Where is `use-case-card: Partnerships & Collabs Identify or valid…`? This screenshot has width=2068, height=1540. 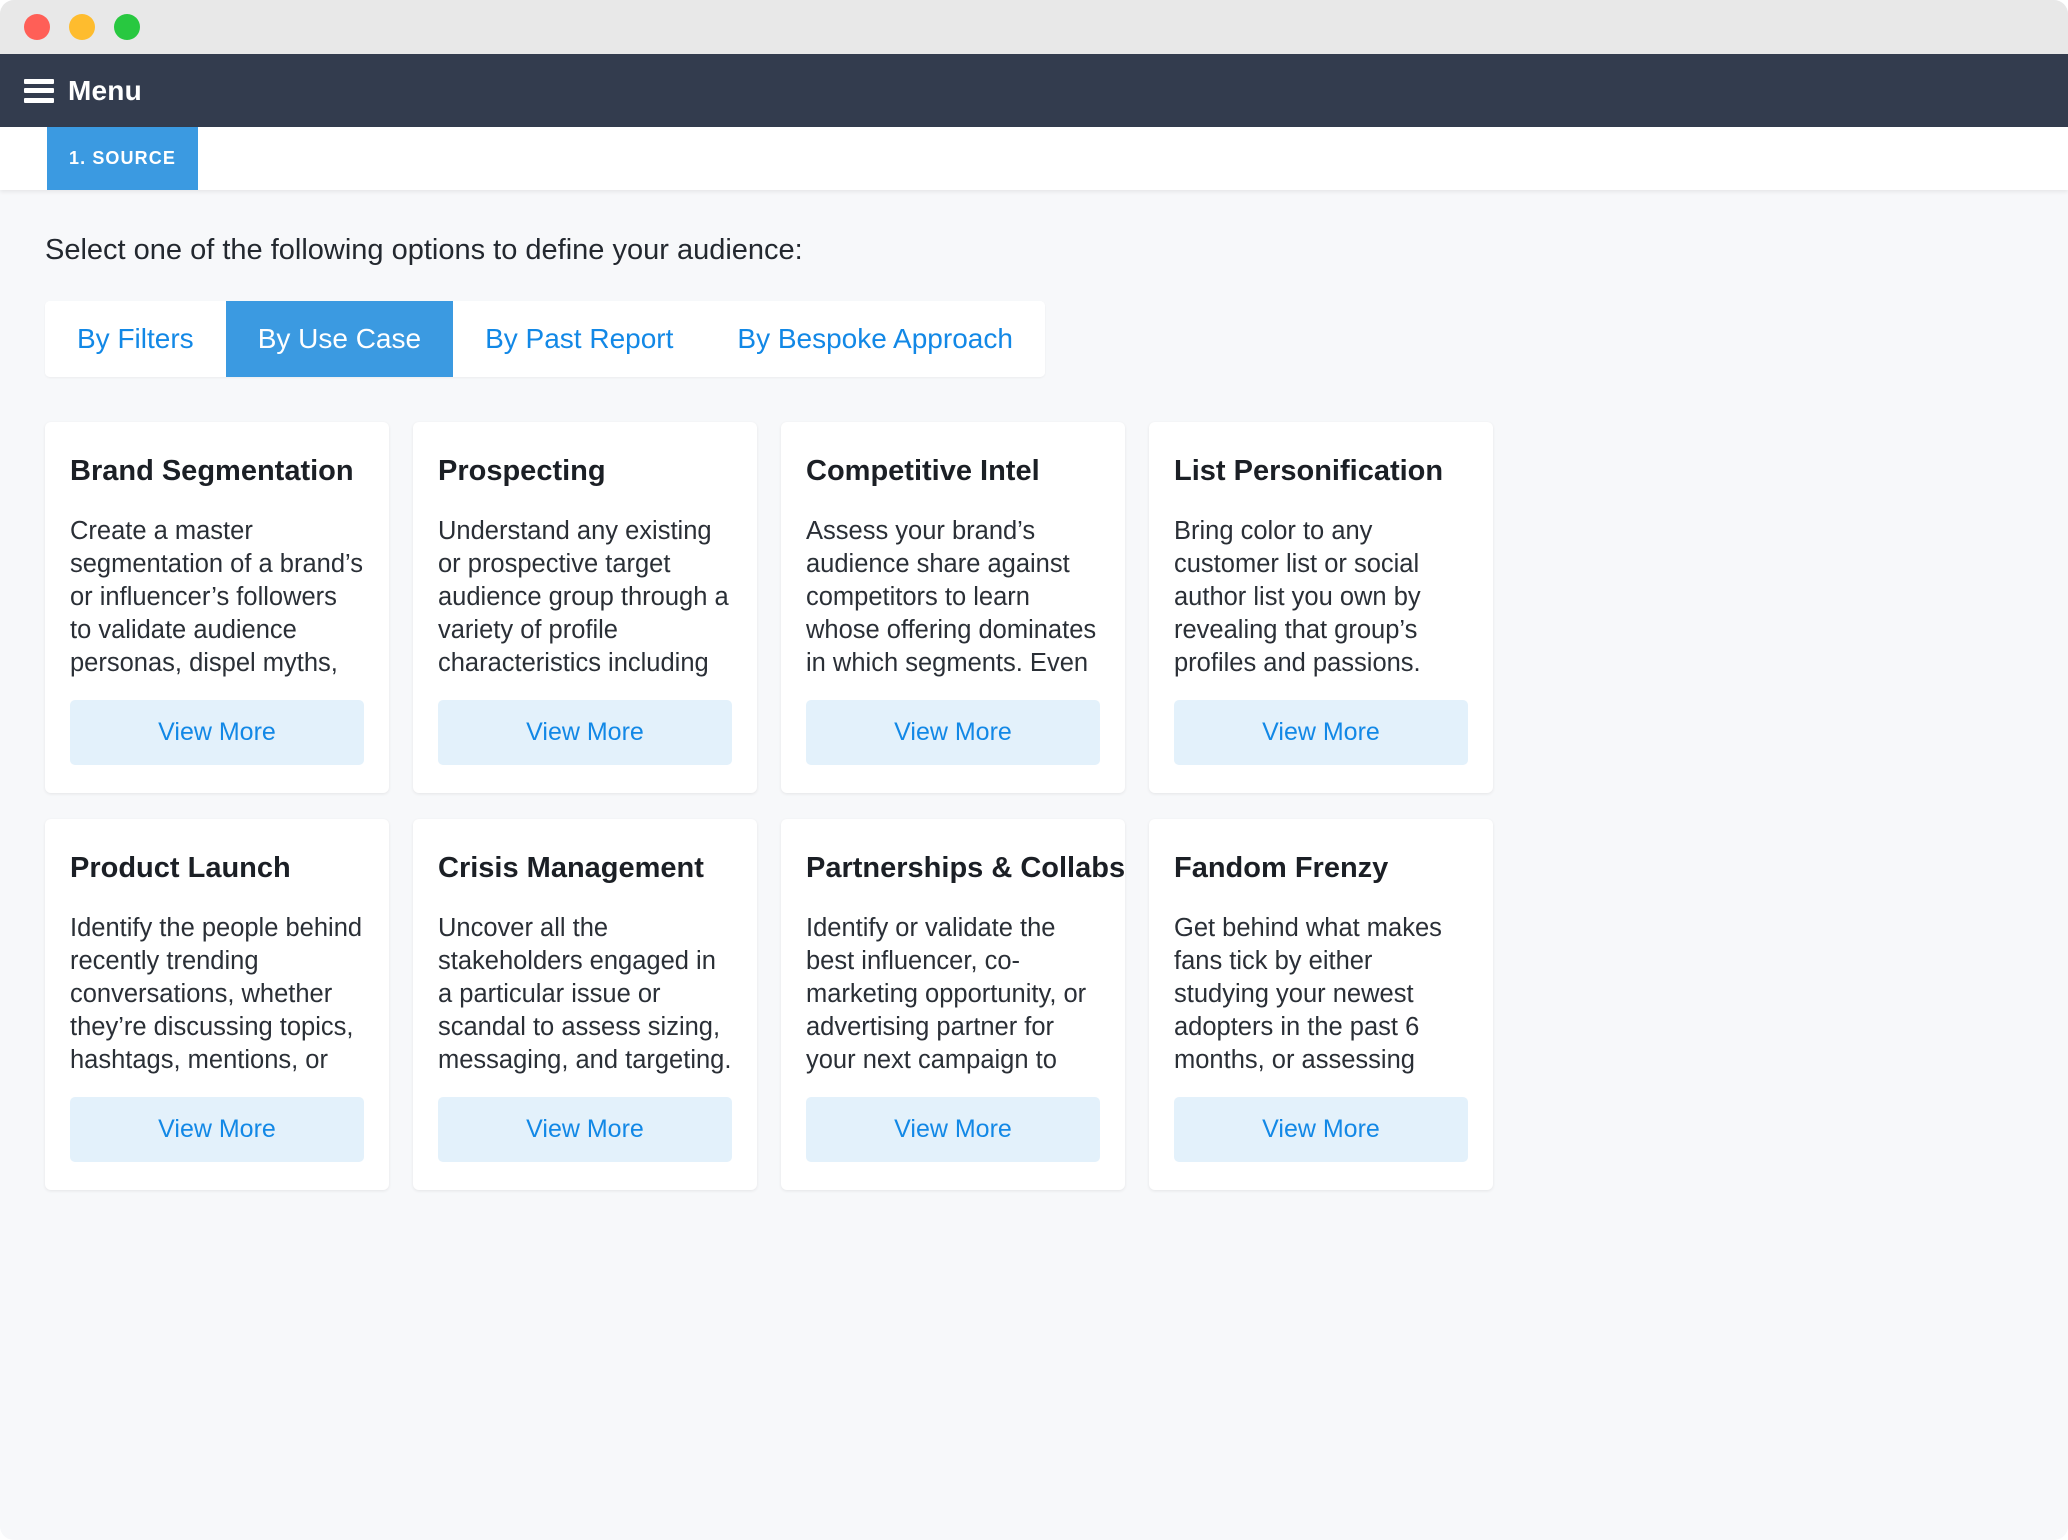
use-case-card: Partnerships & Collabs Identify or valid… is located at coordinates (953, 1004).